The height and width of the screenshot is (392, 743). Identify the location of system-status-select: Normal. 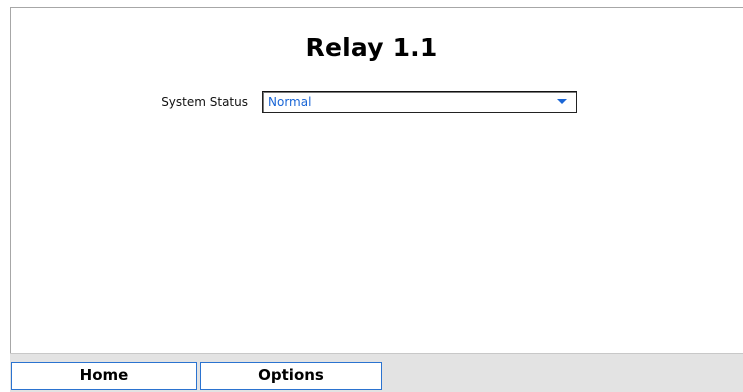
(419, 102).